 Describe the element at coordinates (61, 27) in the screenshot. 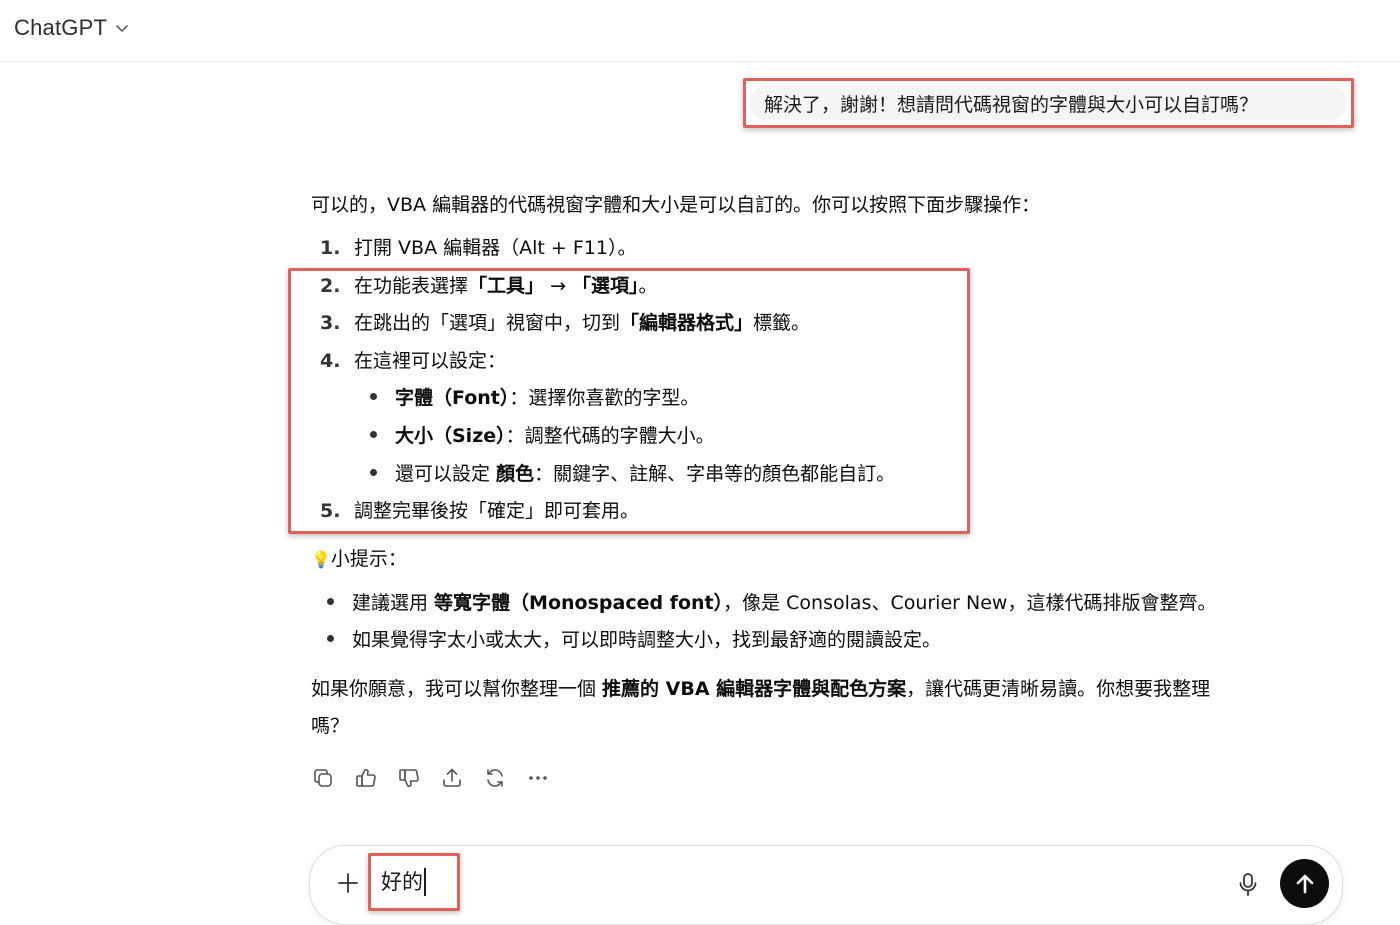

I see `model-name: ChatGPT` at that location.